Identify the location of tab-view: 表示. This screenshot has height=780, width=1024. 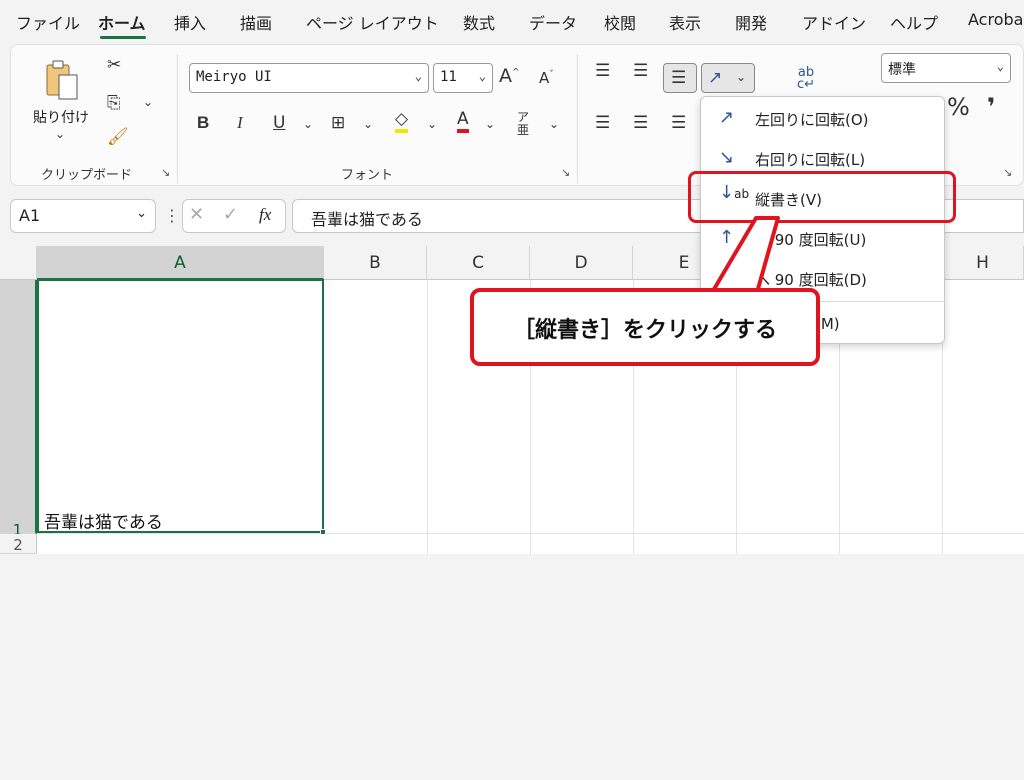
(685, 22).